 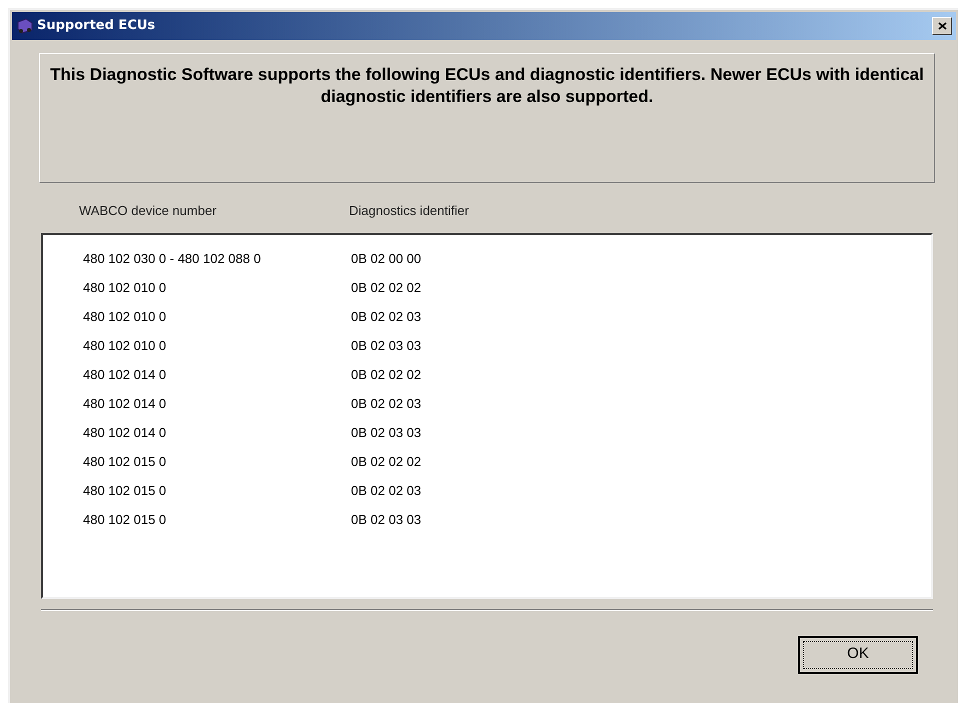 What do you see at coordinates (172, 259) in the screenshot?
I see `table-cell-text: 480 102 030 0 - 480 102 088 0` at bounding box center [172, 259].